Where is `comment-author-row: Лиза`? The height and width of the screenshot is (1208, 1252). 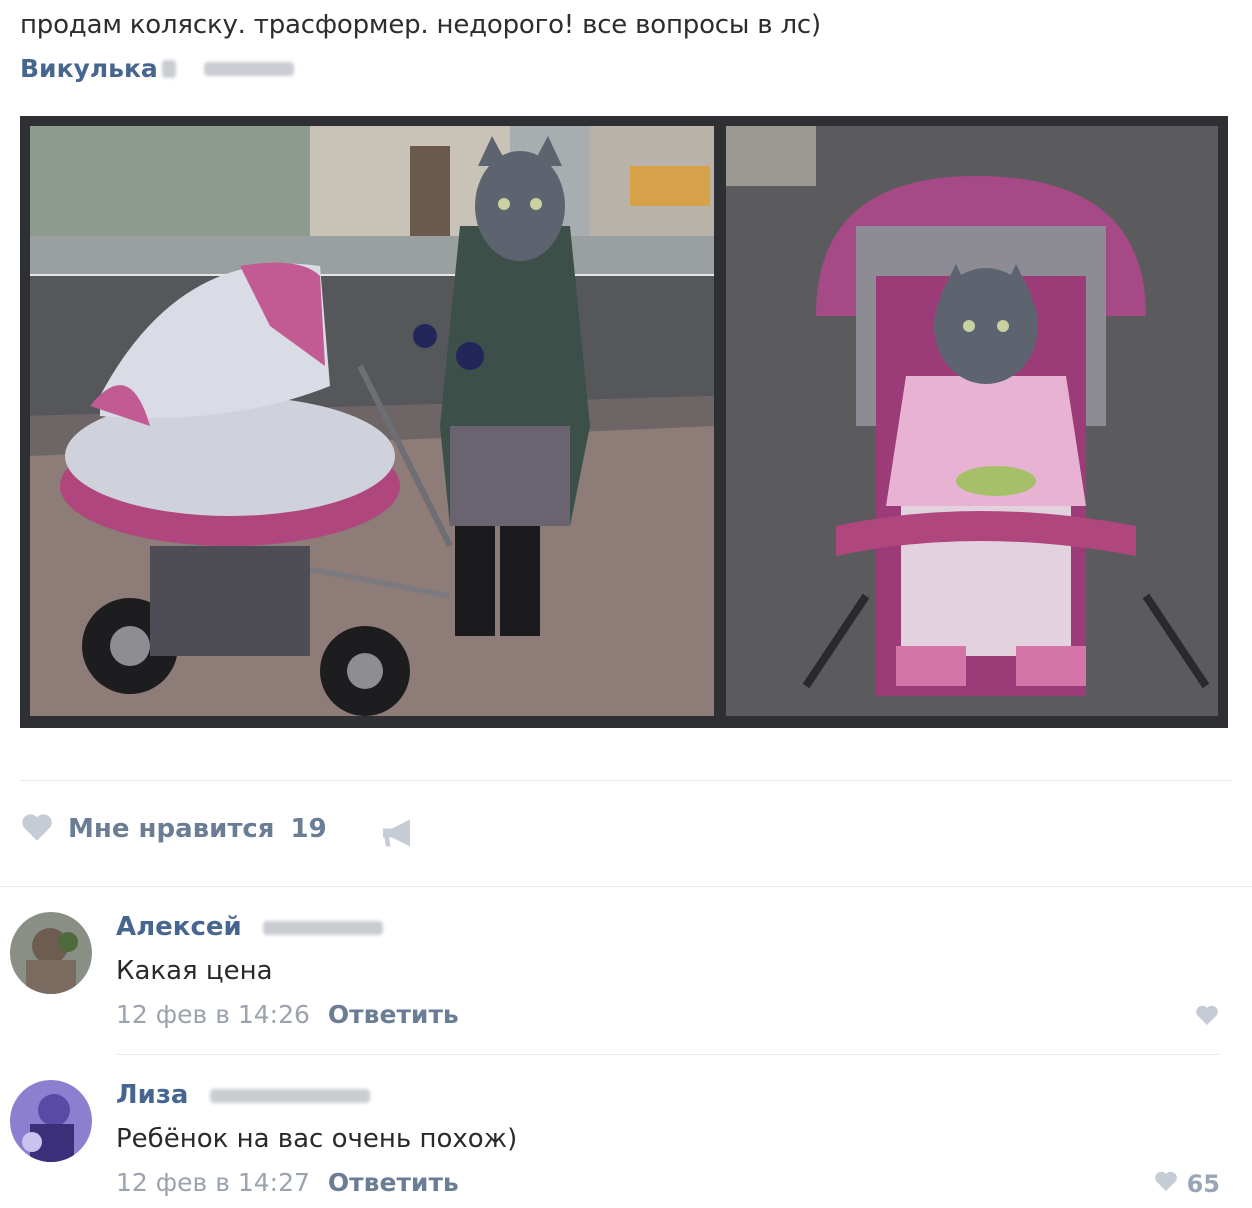
comment-author-row: Лиза is located at coordinates (243, 1095).